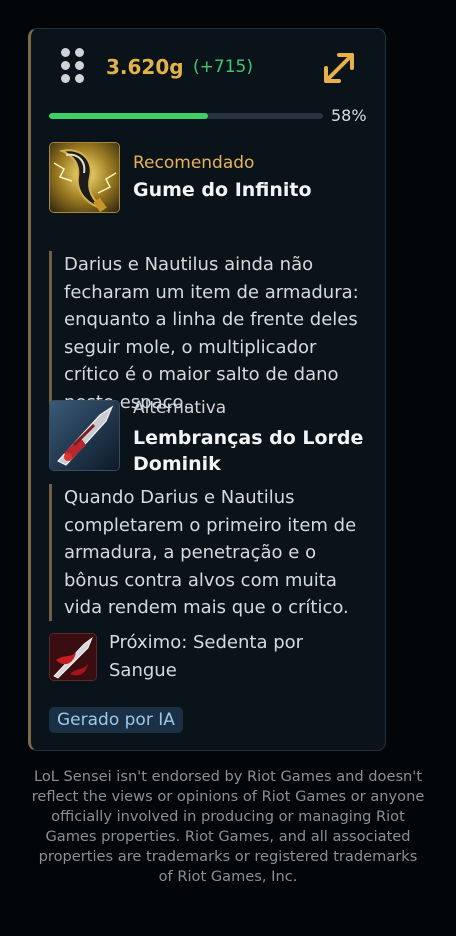  I want to click on gold-progress-percent: 58%, so click(349, 115).